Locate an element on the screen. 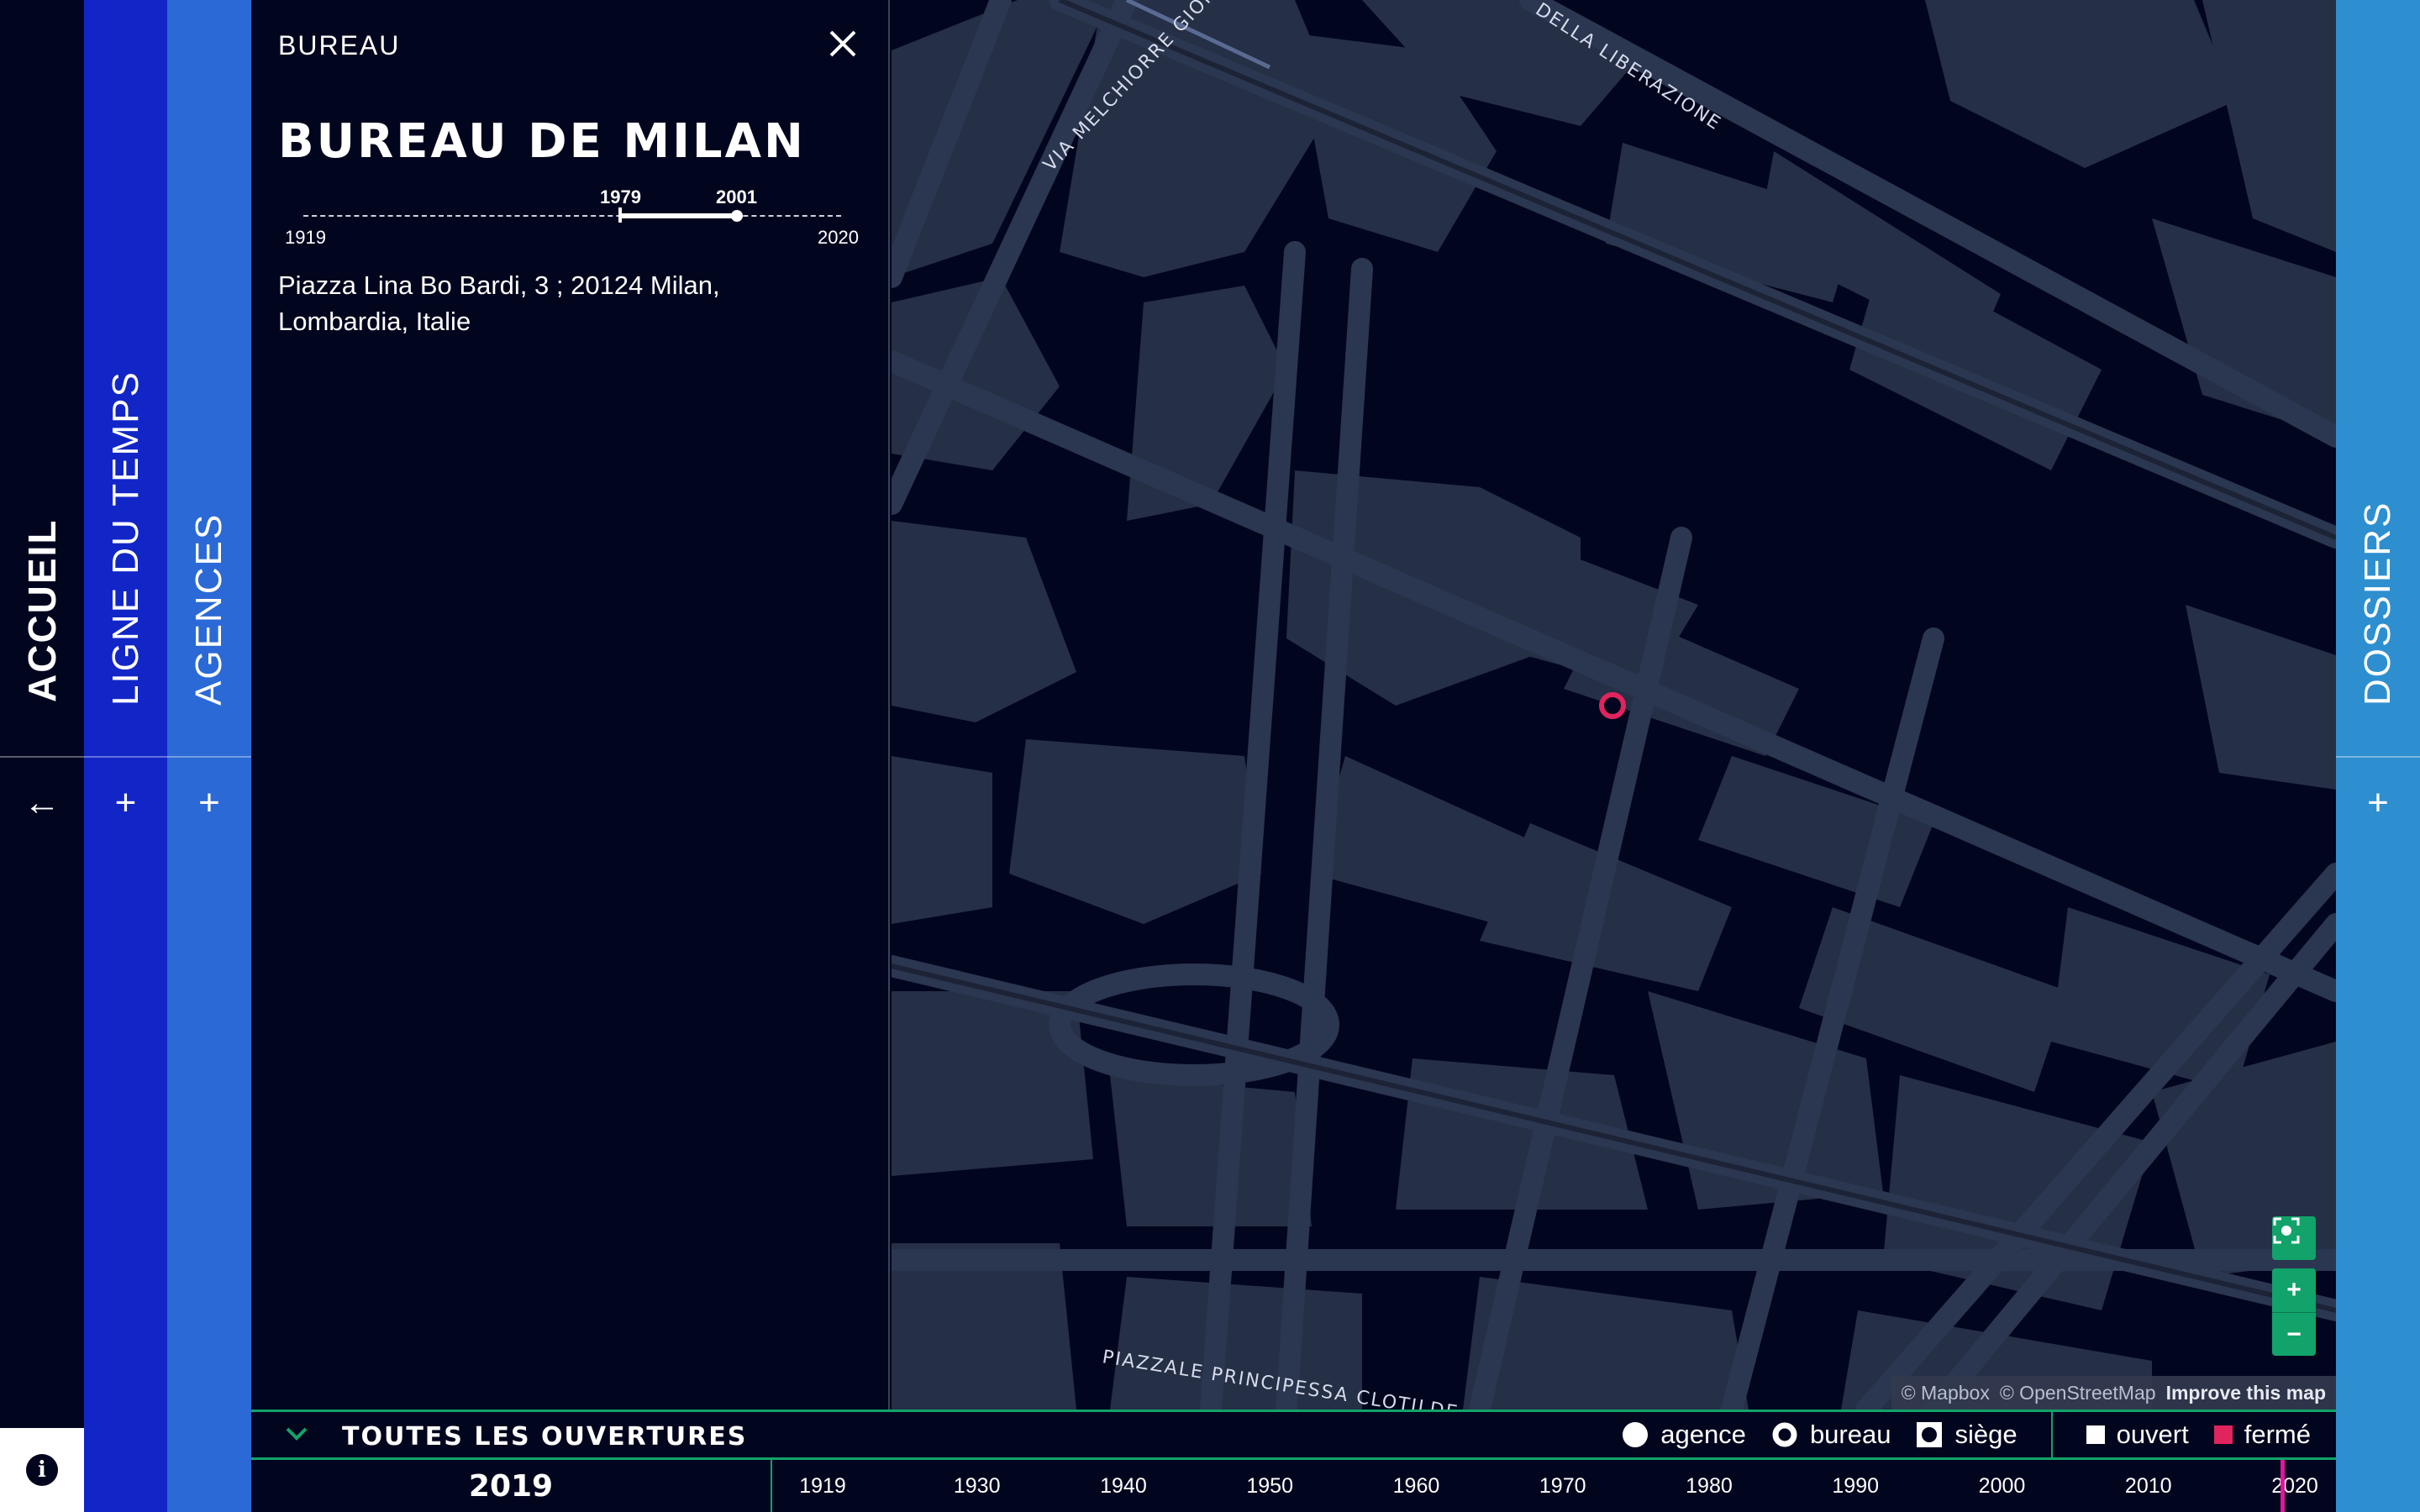 The width and height of the screenshot is (2420, 1512). agencies-expand-button: + is located at coordinates (209, 803).